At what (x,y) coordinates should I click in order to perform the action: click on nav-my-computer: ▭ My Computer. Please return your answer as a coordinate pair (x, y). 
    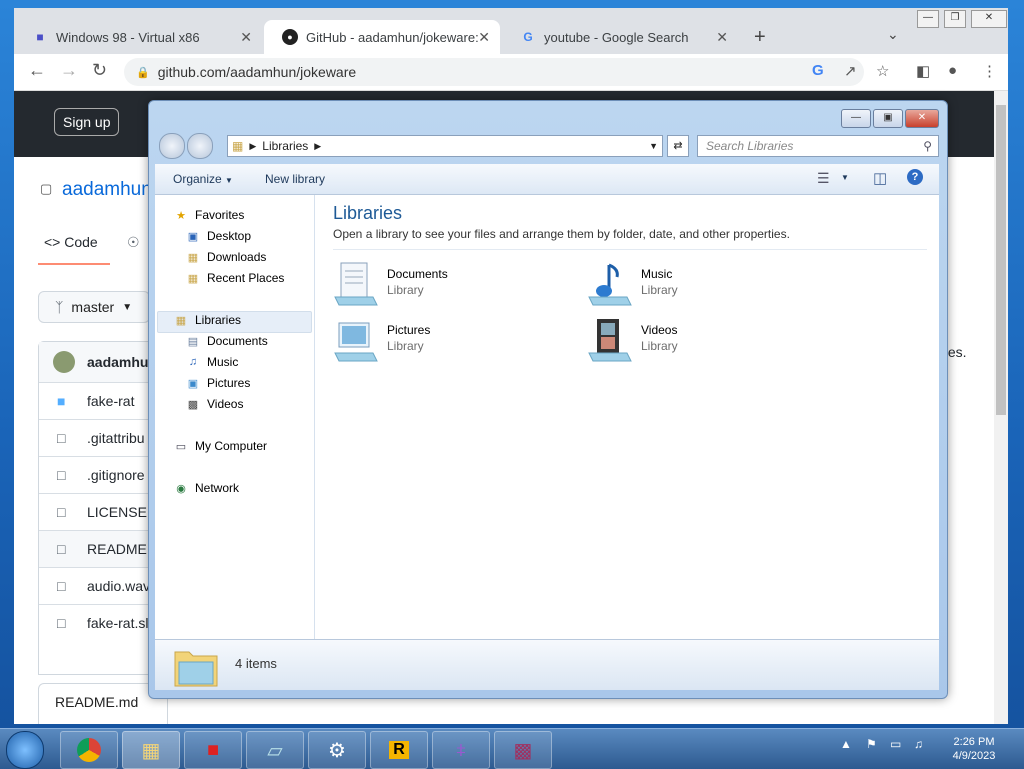
    Looking at the image, I should click on (220, 446).